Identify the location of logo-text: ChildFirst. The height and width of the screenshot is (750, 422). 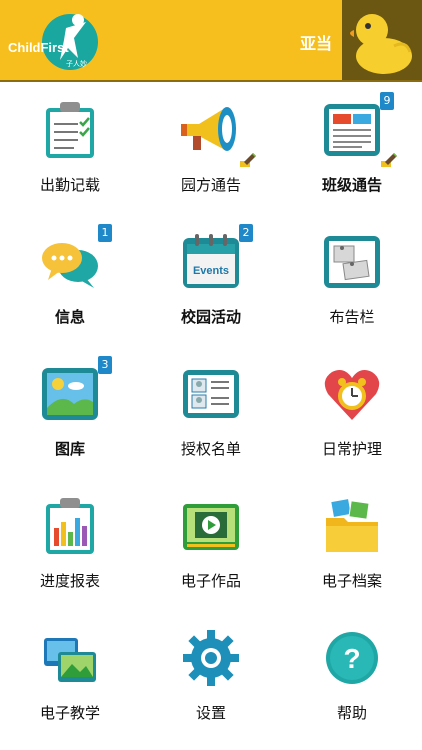
(38, 47).